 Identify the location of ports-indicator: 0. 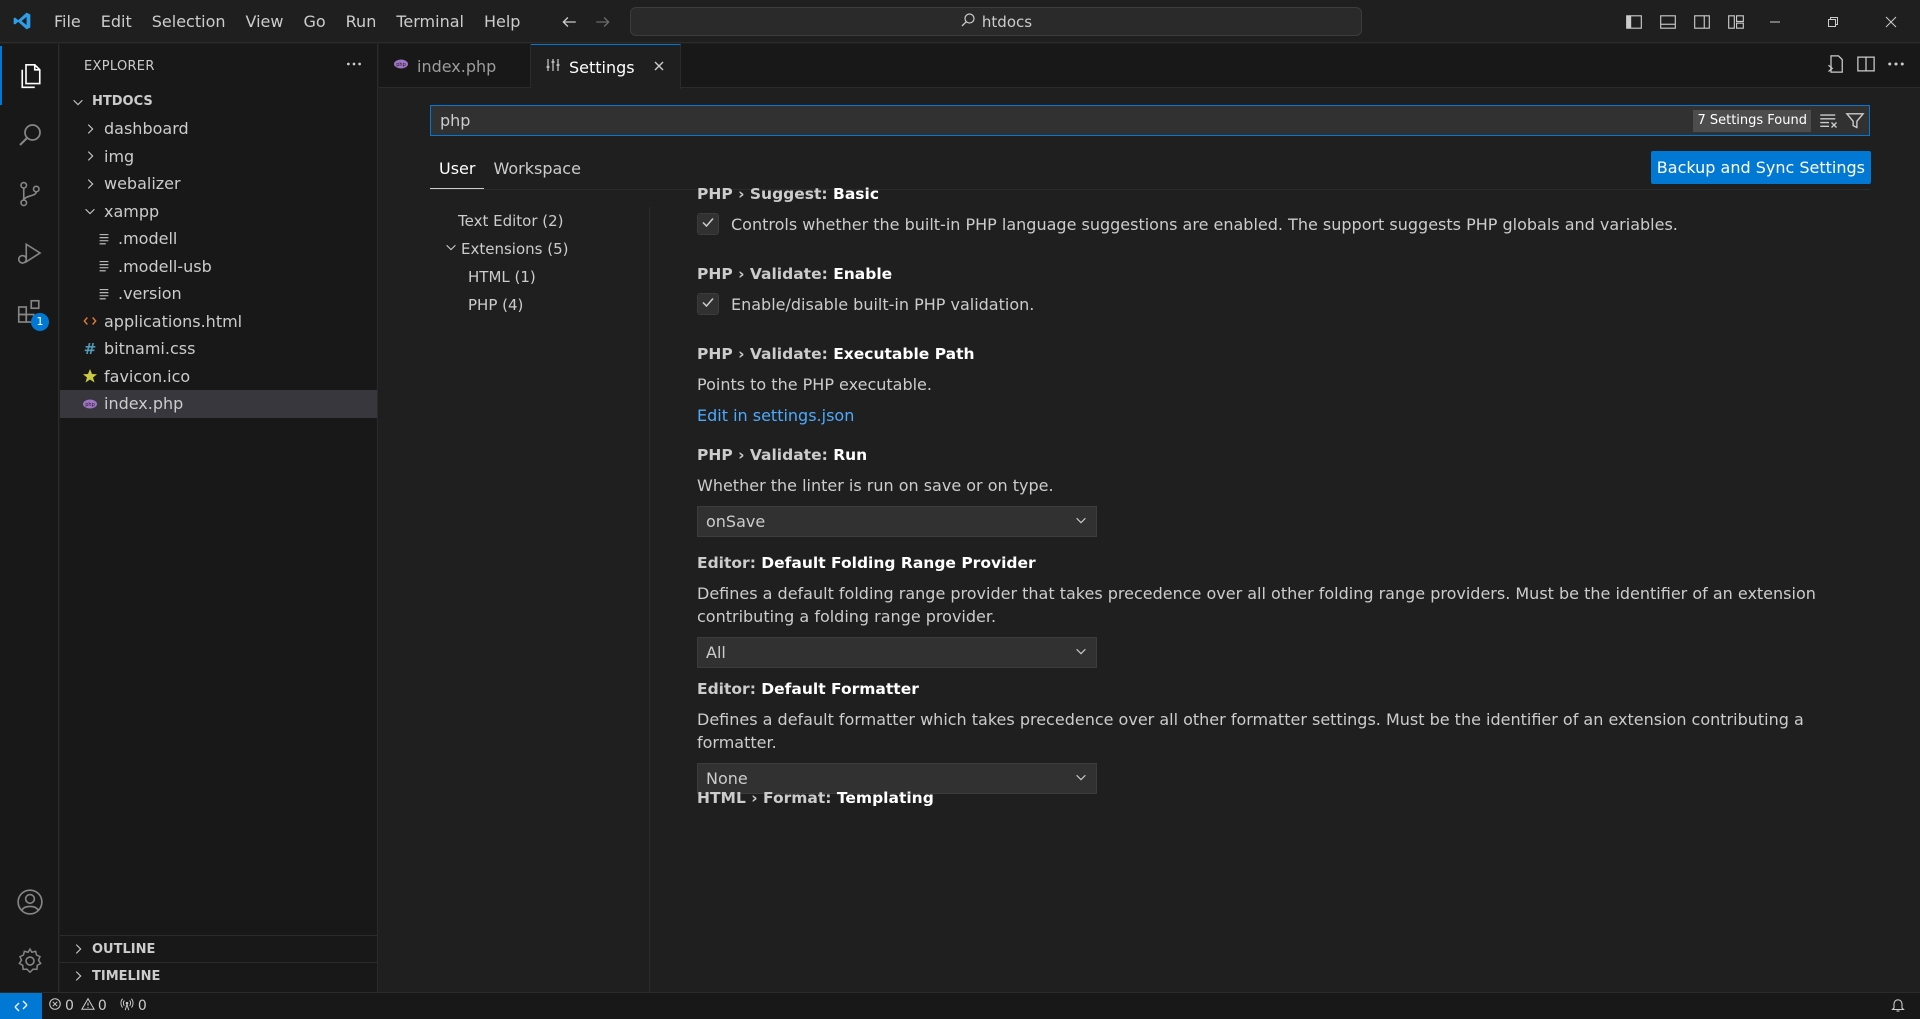
(133, 1006).